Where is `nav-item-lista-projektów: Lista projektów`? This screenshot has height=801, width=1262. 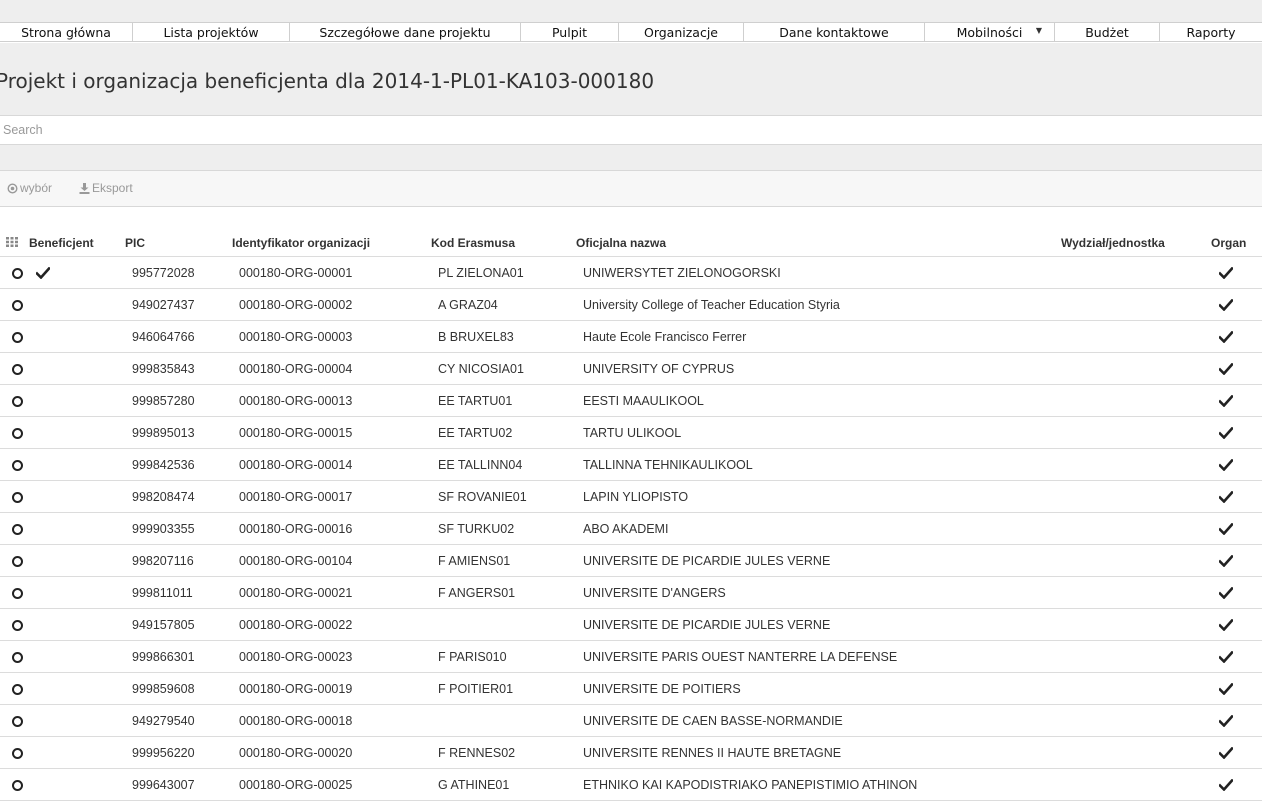 nav-item-lista-projektów: Lista projektów is located at coordinates (211, 32).